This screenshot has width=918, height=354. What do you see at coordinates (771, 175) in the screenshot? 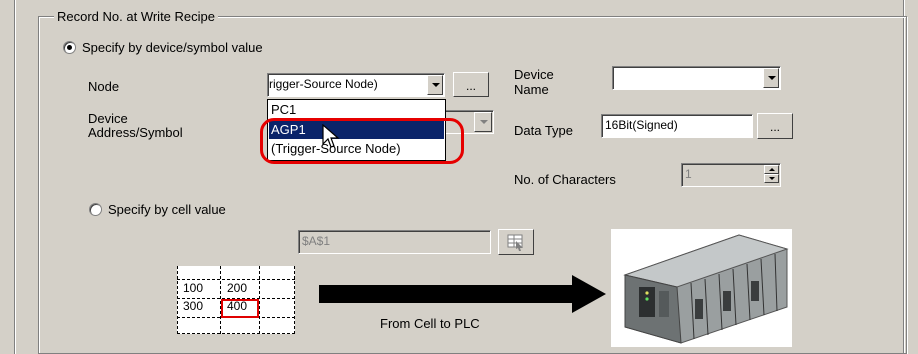
I see `spinner-arrows-icon` at bounding box center [771, 175].